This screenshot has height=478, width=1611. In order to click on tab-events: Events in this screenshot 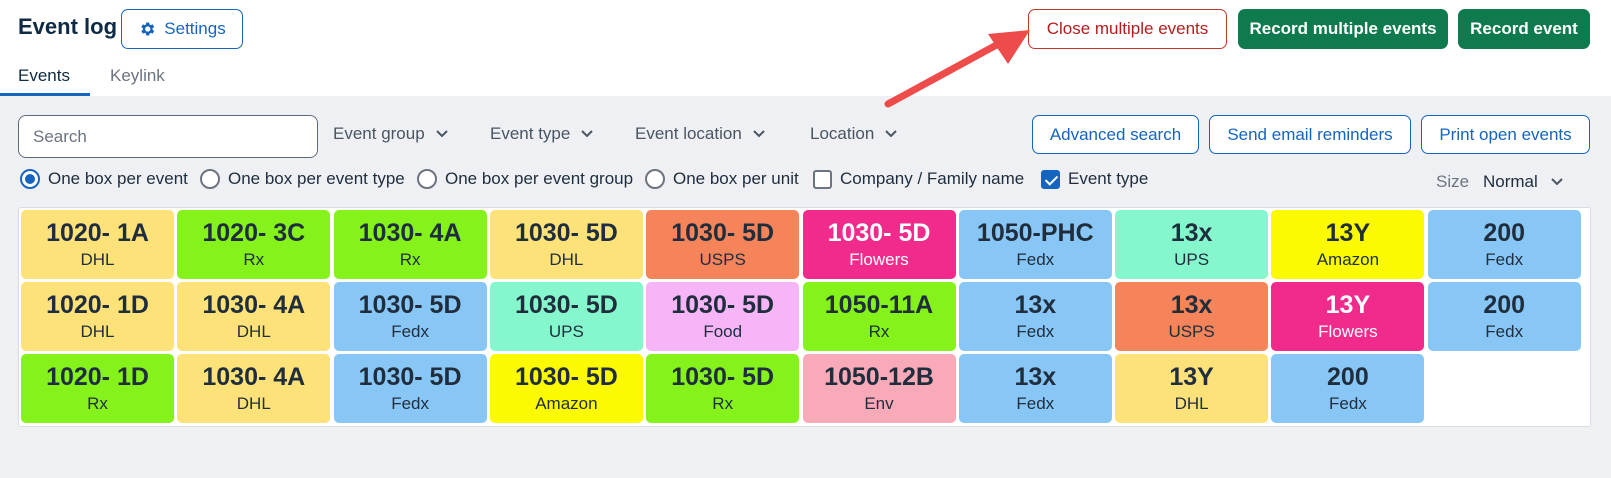, I will do `click(44, 76)`.